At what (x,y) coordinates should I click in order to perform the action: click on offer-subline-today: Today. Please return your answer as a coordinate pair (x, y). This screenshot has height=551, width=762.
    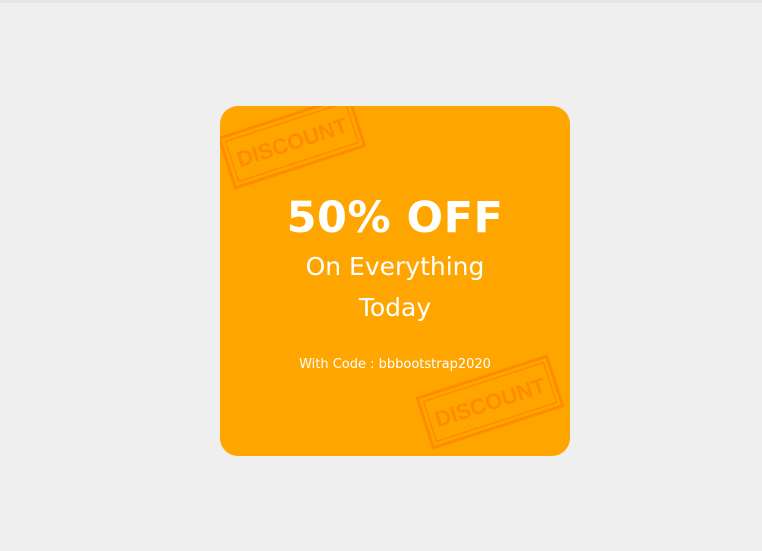
    Looking at the image, I should click on (395, 307).